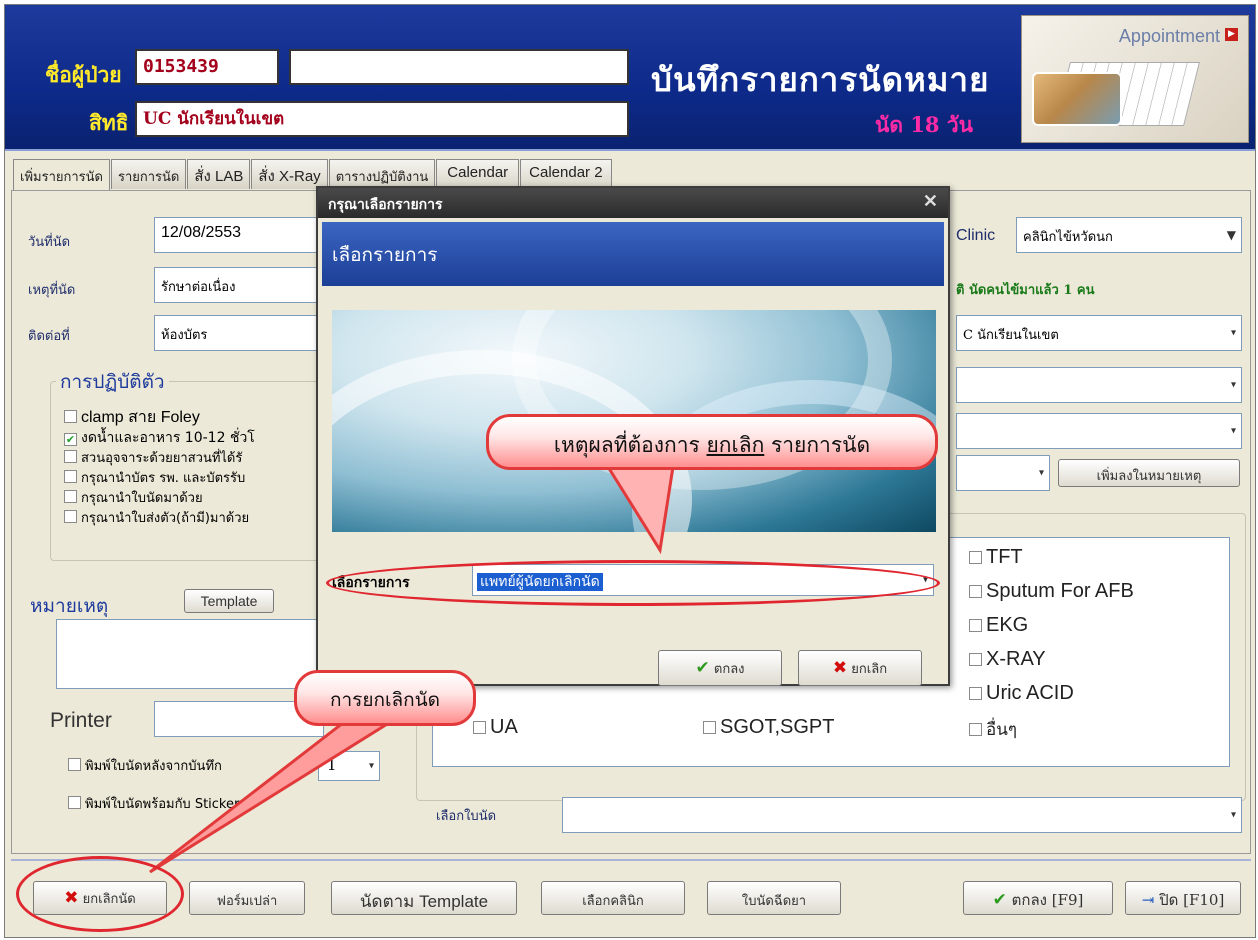  I want to click on date-field: 12/08/2553, so click(239, 235).